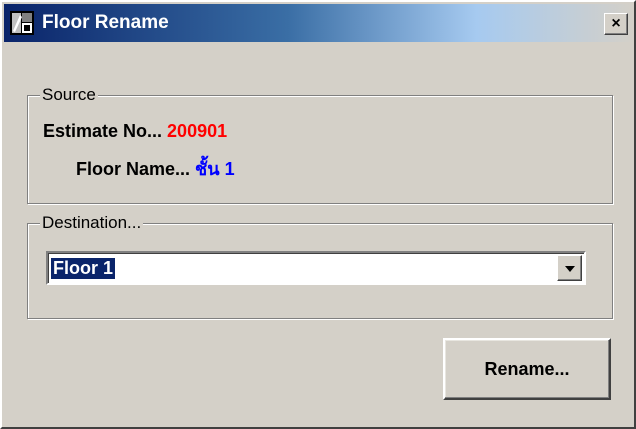 The image size is (636, 429). I want to click on destination-combobox: Floor 1, so click(316, 268).